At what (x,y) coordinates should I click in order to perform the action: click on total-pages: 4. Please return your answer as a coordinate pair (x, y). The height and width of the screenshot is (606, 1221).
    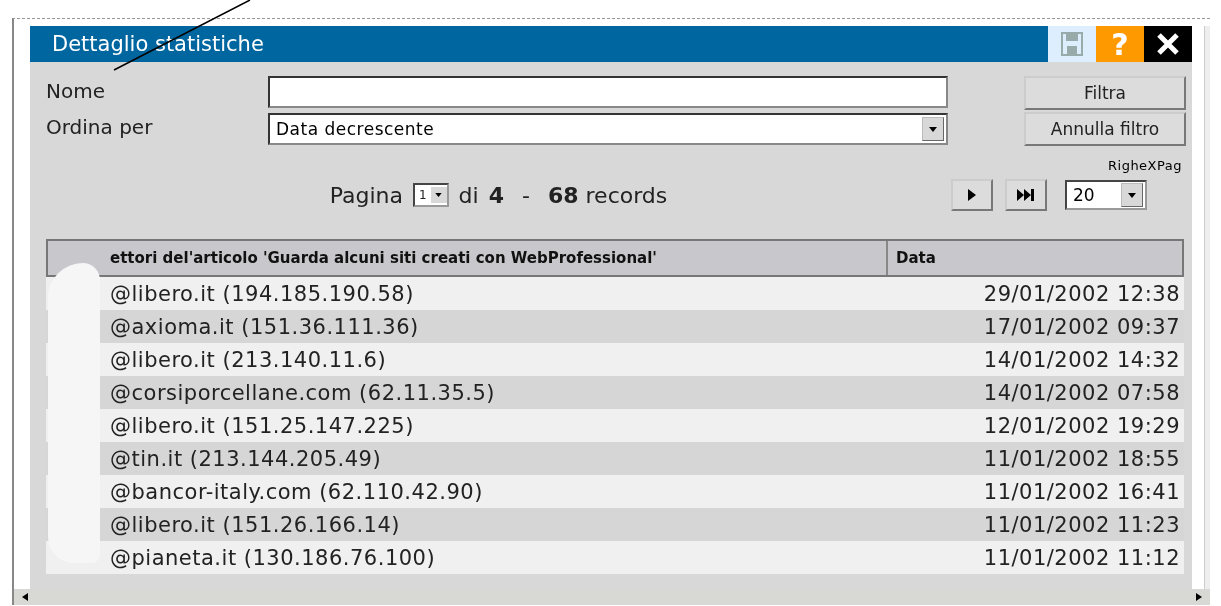
    Looking at the image, I should click on (496, 195).